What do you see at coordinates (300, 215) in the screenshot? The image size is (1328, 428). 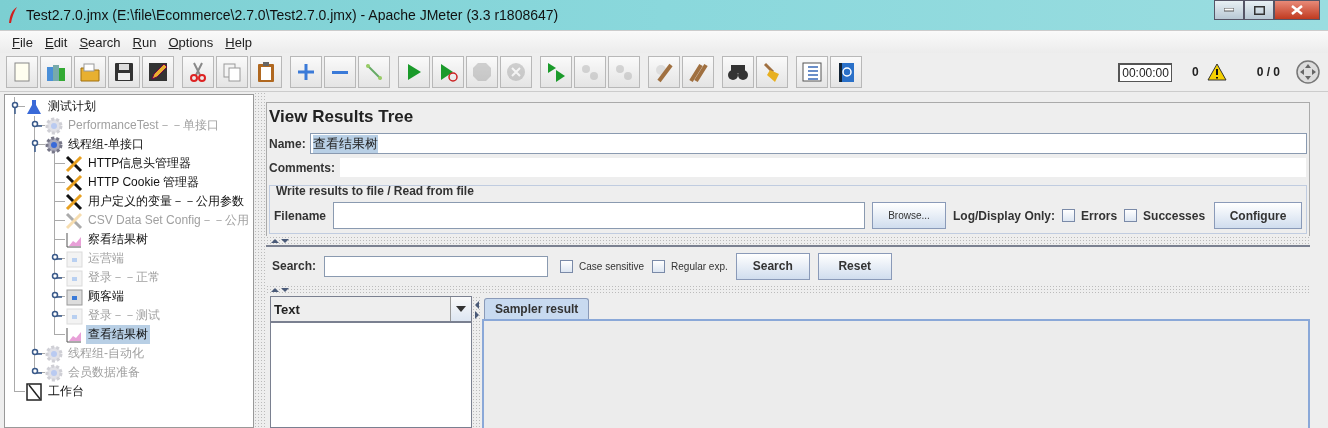 I see `filename-label: Filename` at bounding box center [300, 215].